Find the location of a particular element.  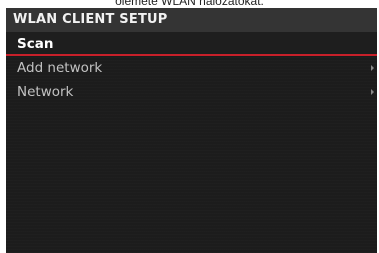

menu-title: WLAN CLIENT SETUP is located at coordinates (90, 19).